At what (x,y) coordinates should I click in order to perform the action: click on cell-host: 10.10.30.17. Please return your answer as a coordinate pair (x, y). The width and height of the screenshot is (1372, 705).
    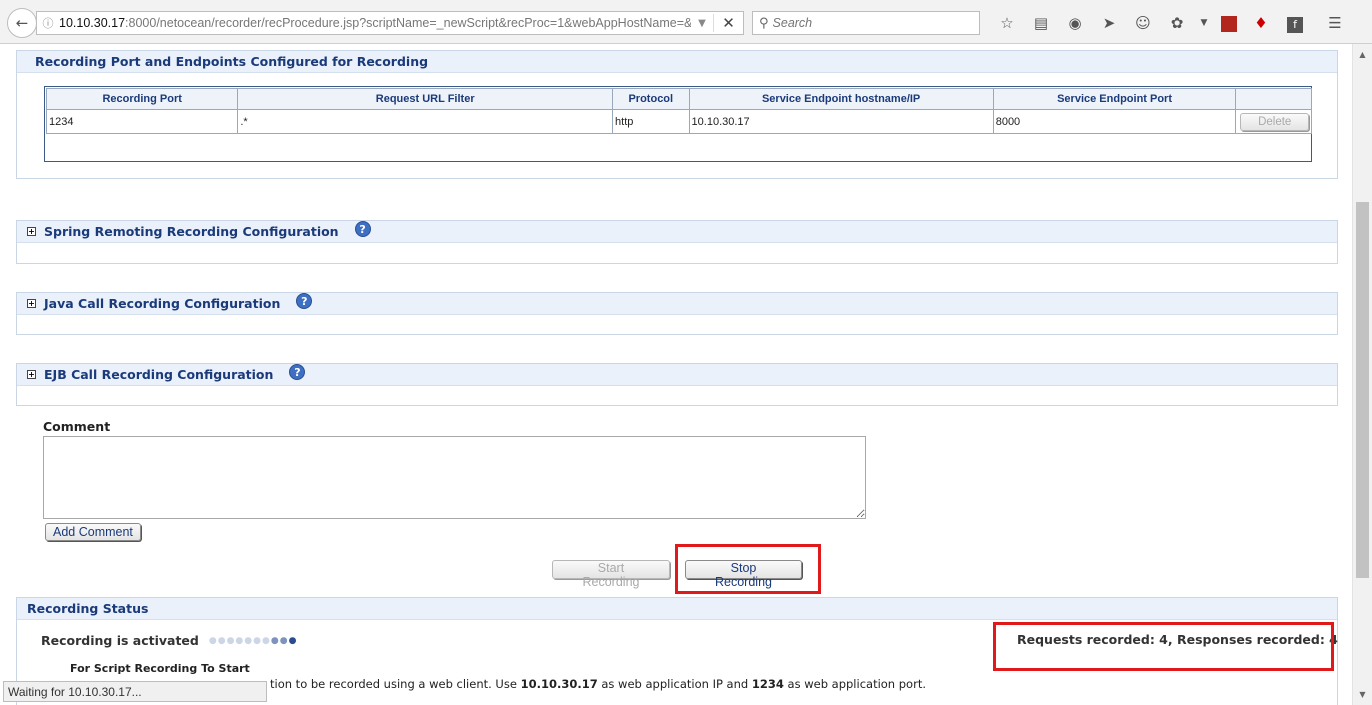
    Looking at the image, I should click on (841, 121).